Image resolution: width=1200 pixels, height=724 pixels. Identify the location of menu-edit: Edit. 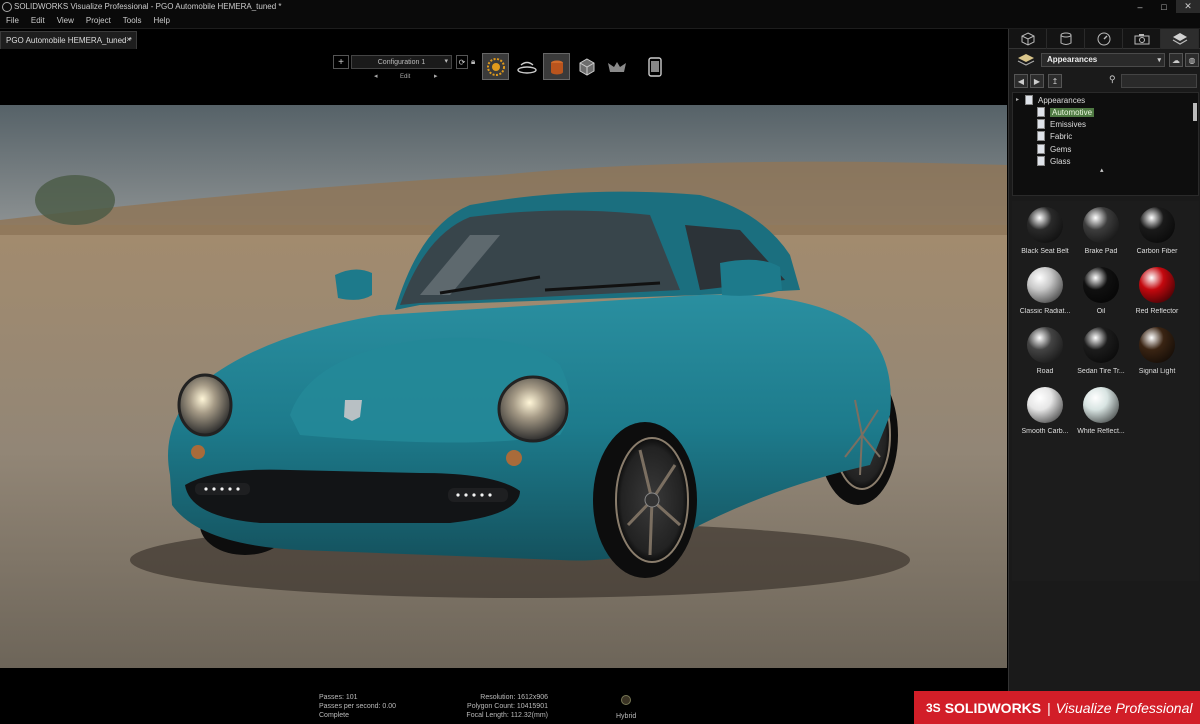
(38, 20).